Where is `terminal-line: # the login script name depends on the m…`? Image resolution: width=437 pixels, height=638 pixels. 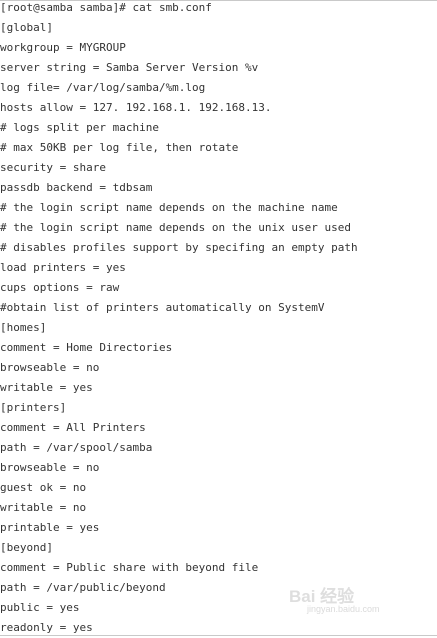
terminal-line: # the login script name depends on the m… is located at coordinates (169, 207).